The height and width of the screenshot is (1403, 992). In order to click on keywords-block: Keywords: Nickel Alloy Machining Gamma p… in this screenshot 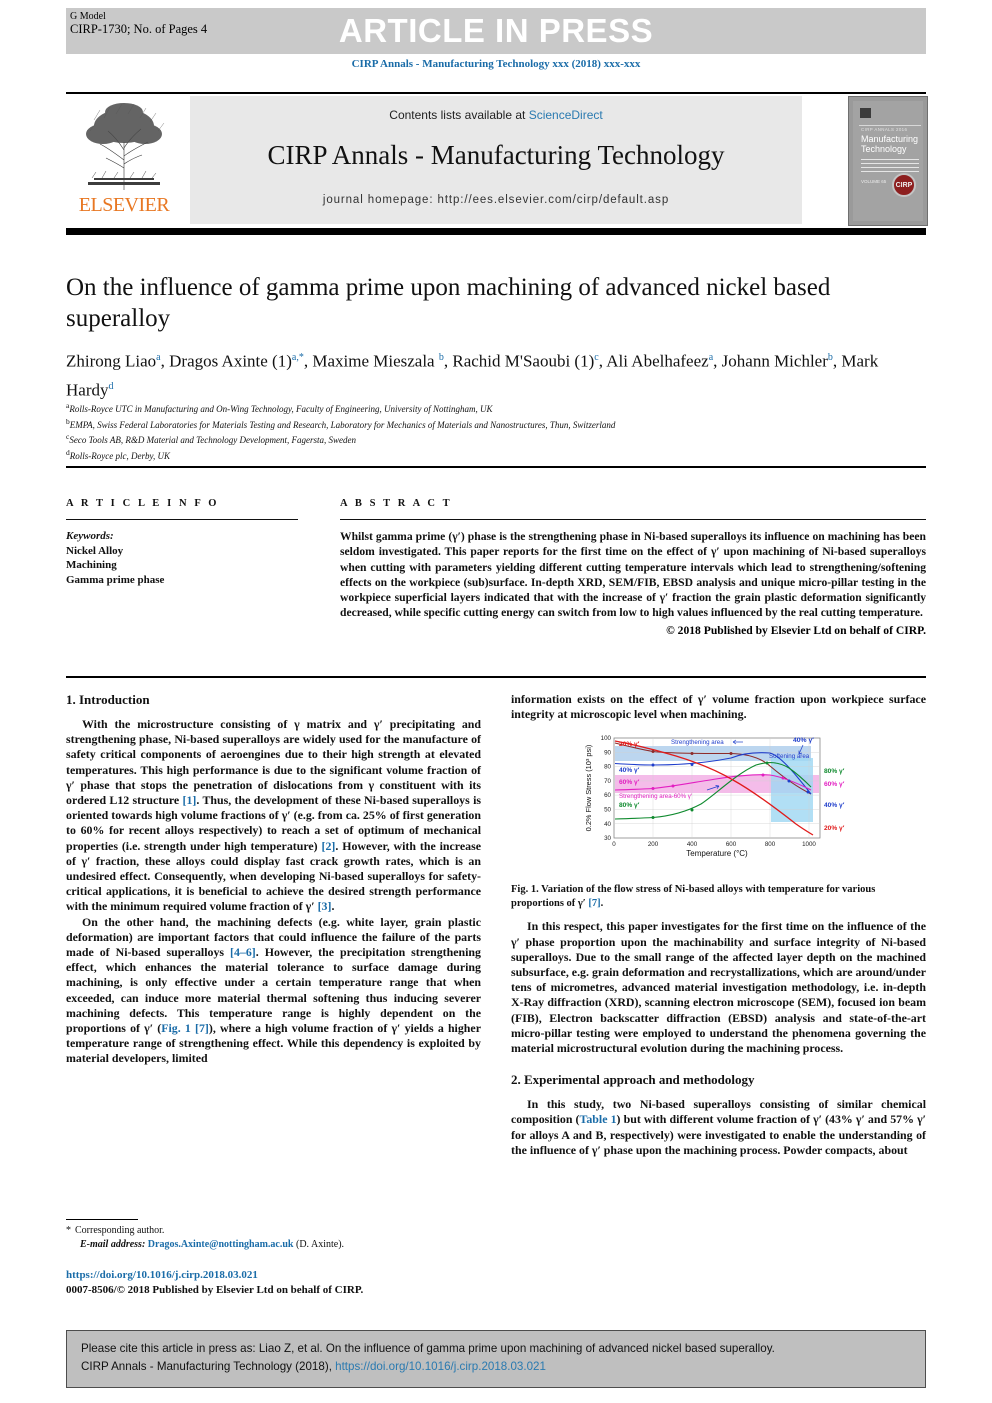, I will do `click(186, 558)`.